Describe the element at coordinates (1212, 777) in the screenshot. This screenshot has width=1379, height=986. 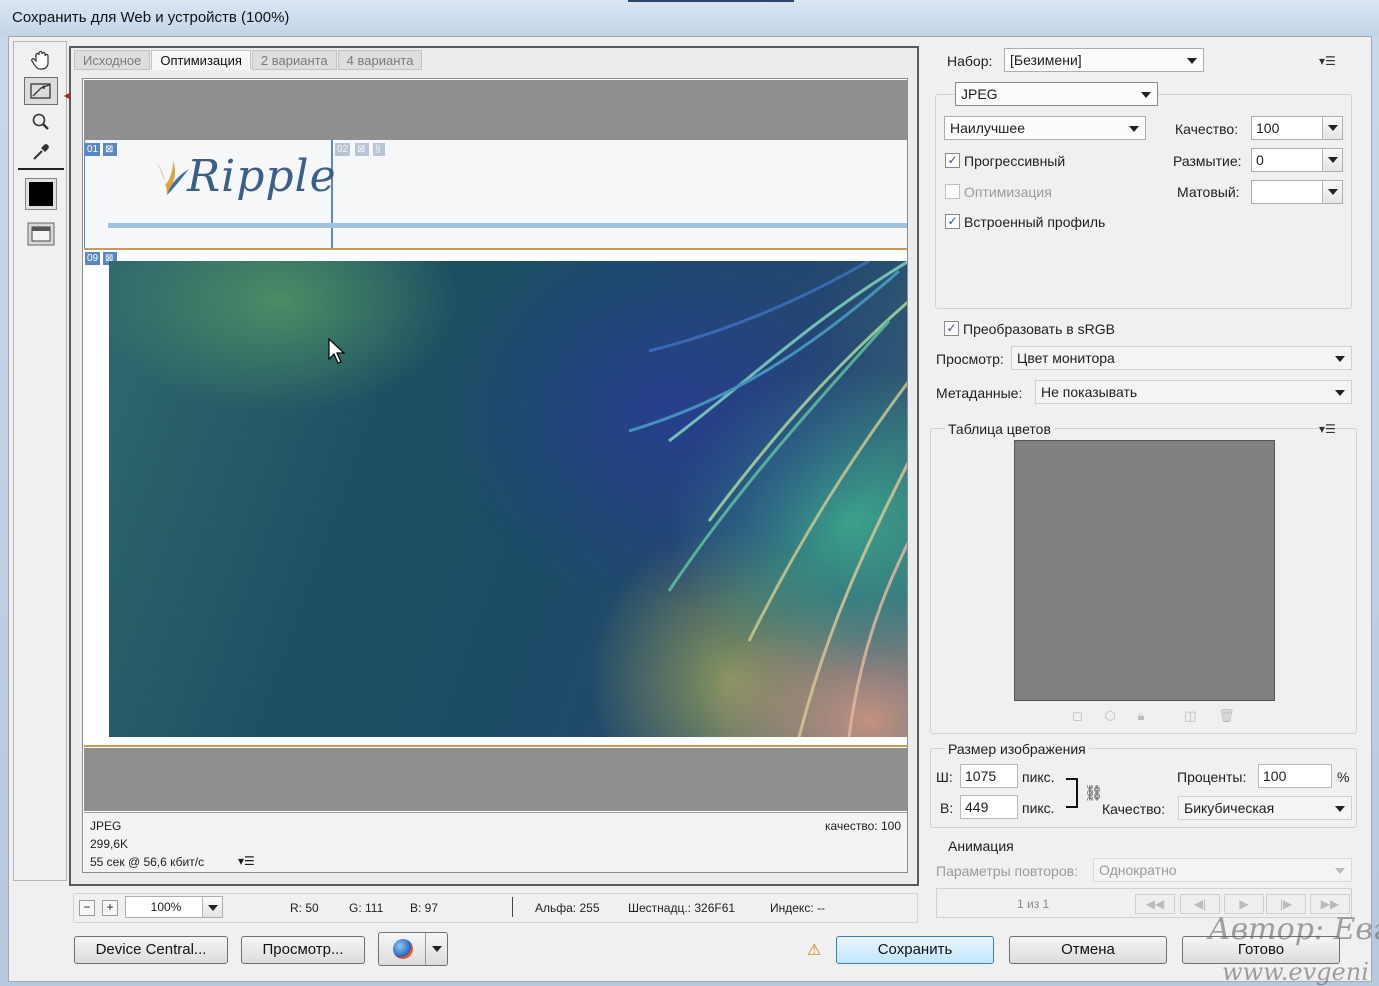
I see `percent-label: Проценты:` at that location.